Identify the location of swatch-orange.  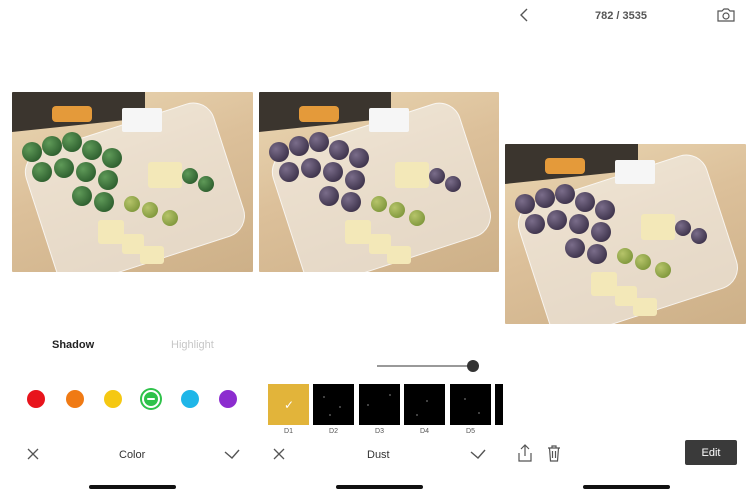
(75, 399).